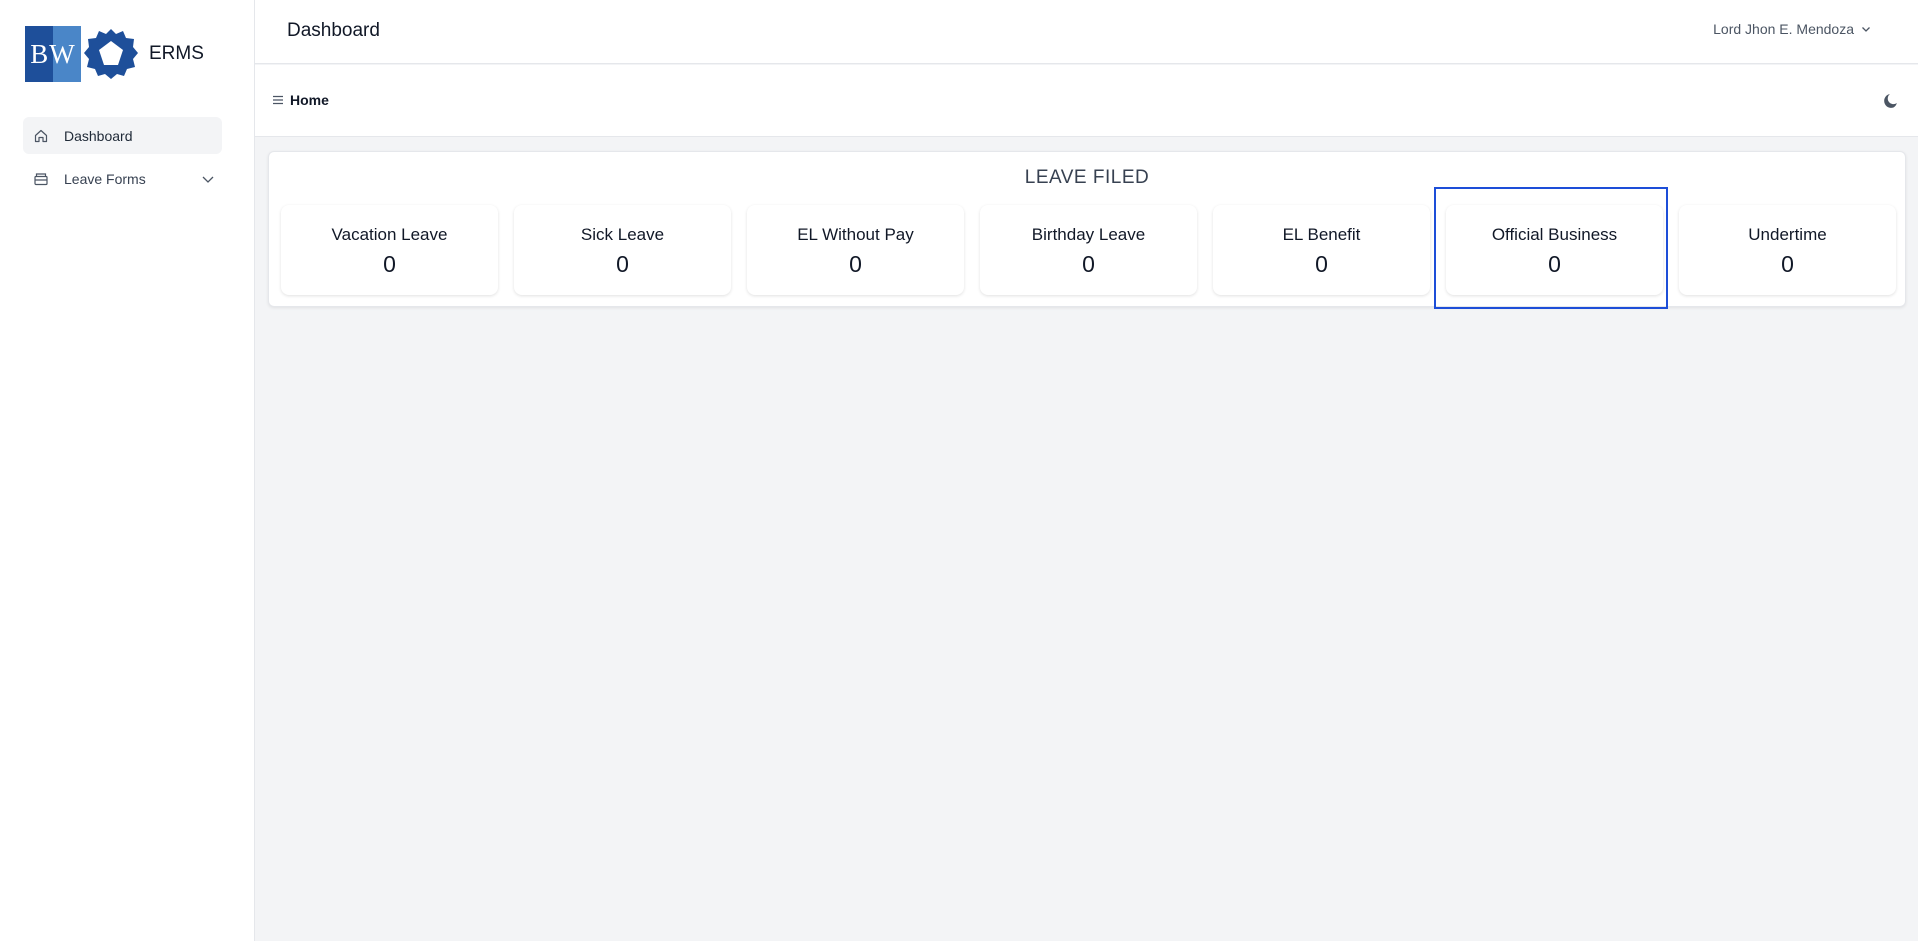 The height and width of the screenshot is (941, 1918). I want to click on card-label: Birthday Leave, so click(1088, 234).